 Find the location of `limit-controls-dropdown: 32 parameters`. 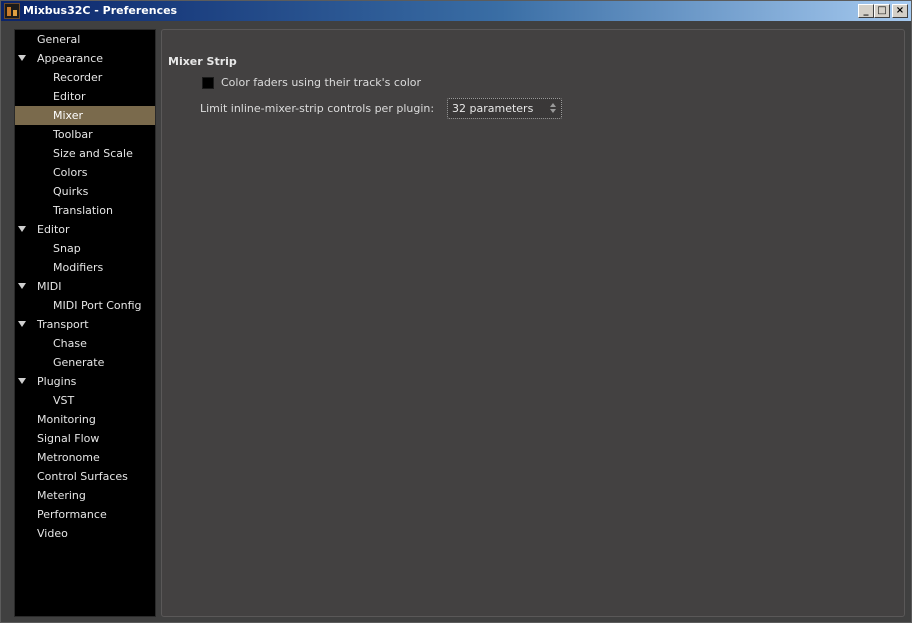

limit-controls-dropdown: 32 parameters is located at coordinates (504, 108).